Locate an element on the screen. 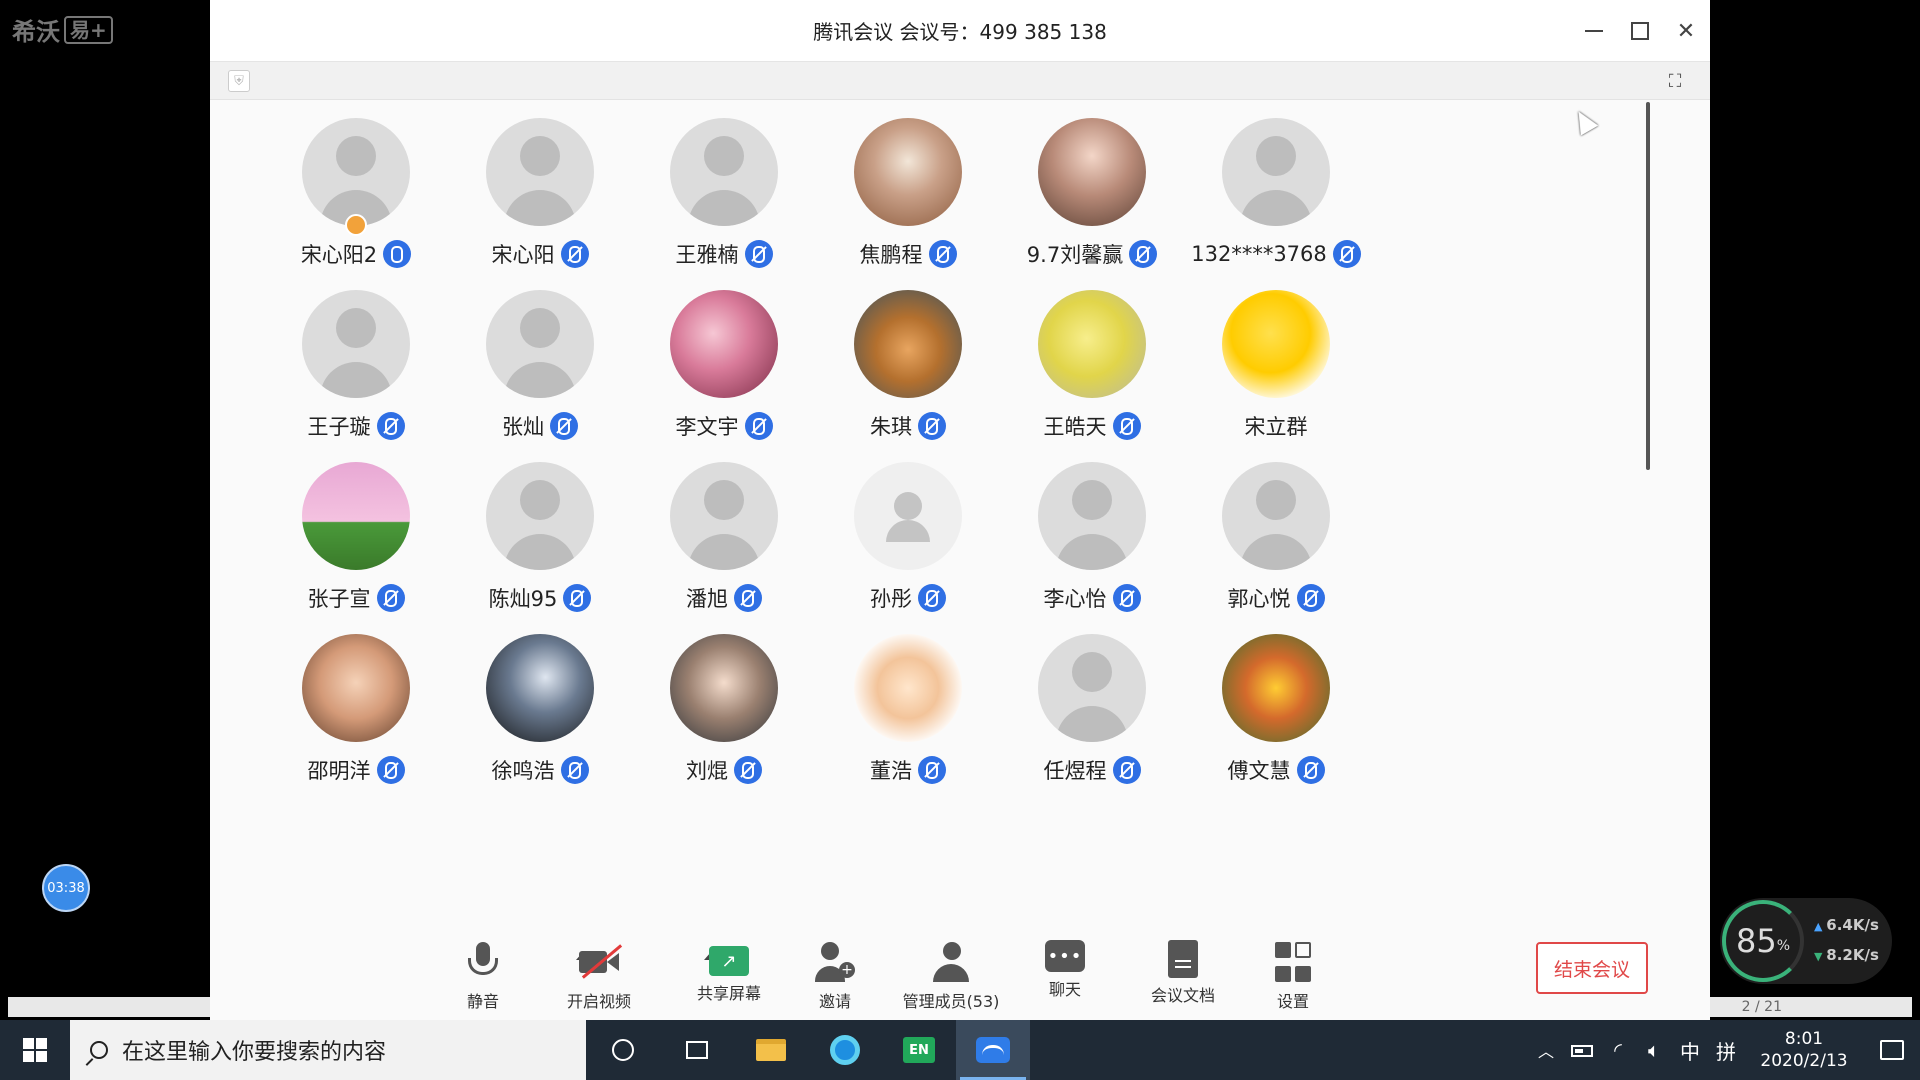 The height and width of the screenshot is (1080, 1920). task-view-icon is located at coordinates (697, 1050).